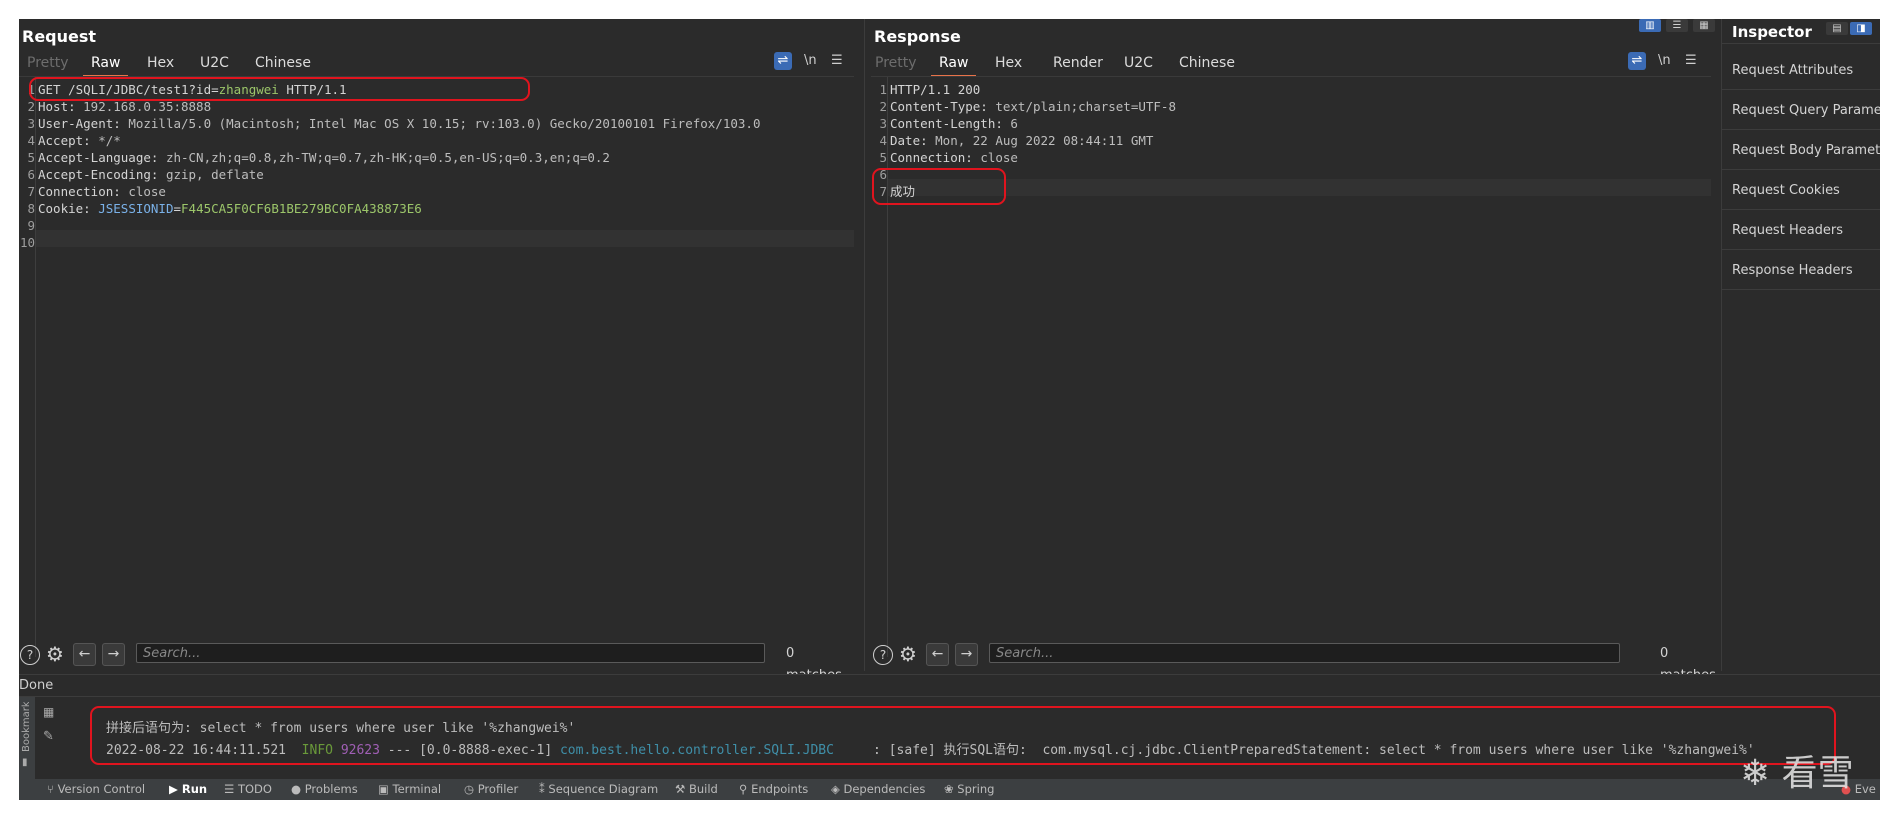 The image size is (1900, 815). Describe the element at coordinates (703, 789) in the screenshot. I see `tool-build-label: Build` at that location.